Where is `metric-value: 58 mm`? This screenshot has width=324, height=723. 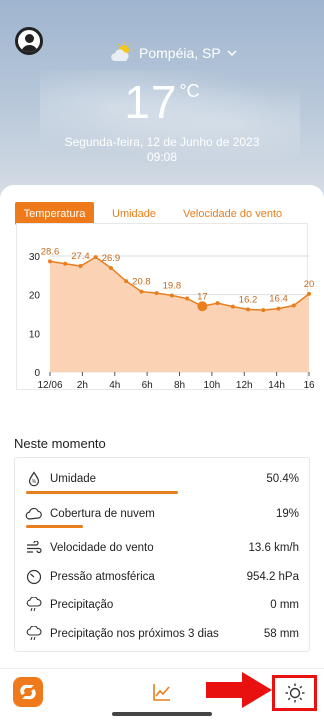 metric-value: 58 mm is located at coordinates (281, 634).